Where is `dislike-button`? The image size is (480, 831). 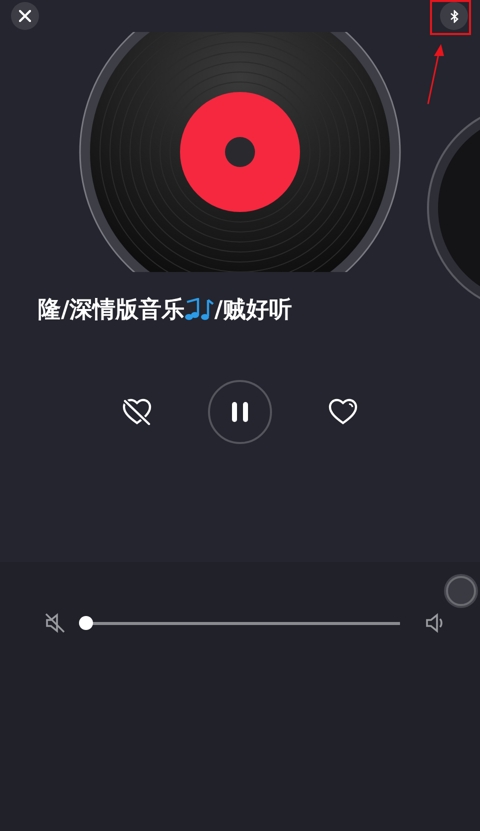 dislike-button is located at coordinates (137, 412).